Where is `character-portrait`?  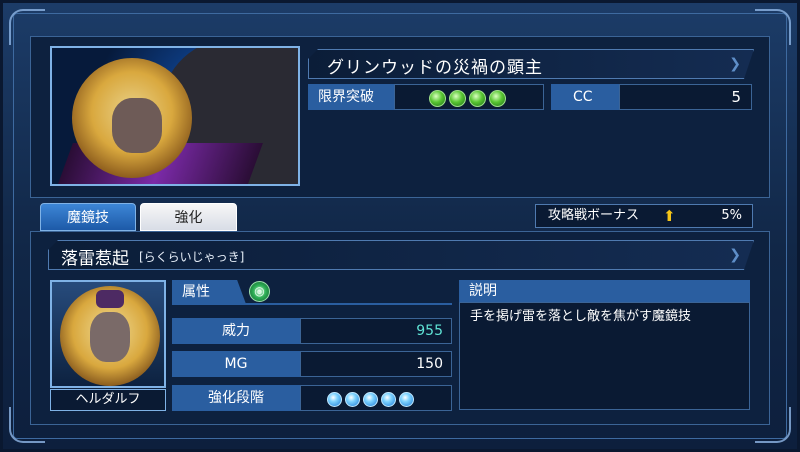
character-portrait is located at coordinates (108, 334).